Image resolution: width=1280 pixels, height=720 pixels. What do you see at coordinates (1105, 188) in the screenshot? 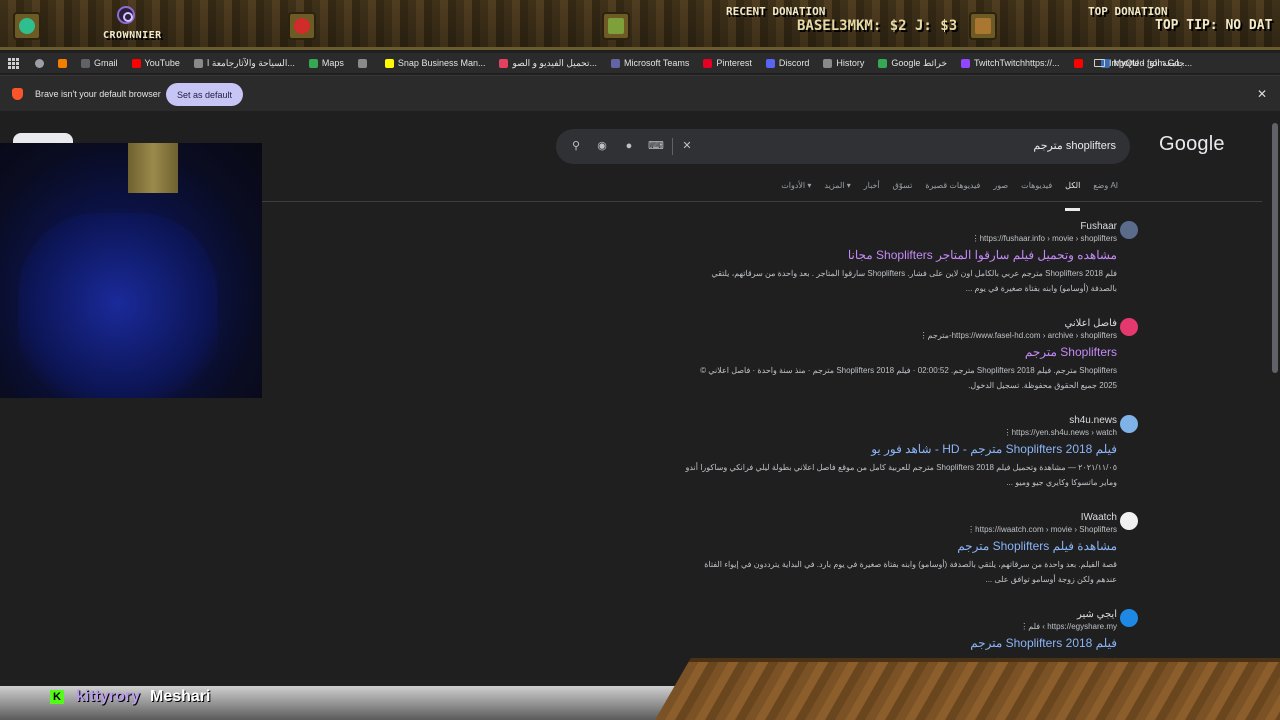
I see `tab-item: وضع AI` at bounding box center [1105, 188].